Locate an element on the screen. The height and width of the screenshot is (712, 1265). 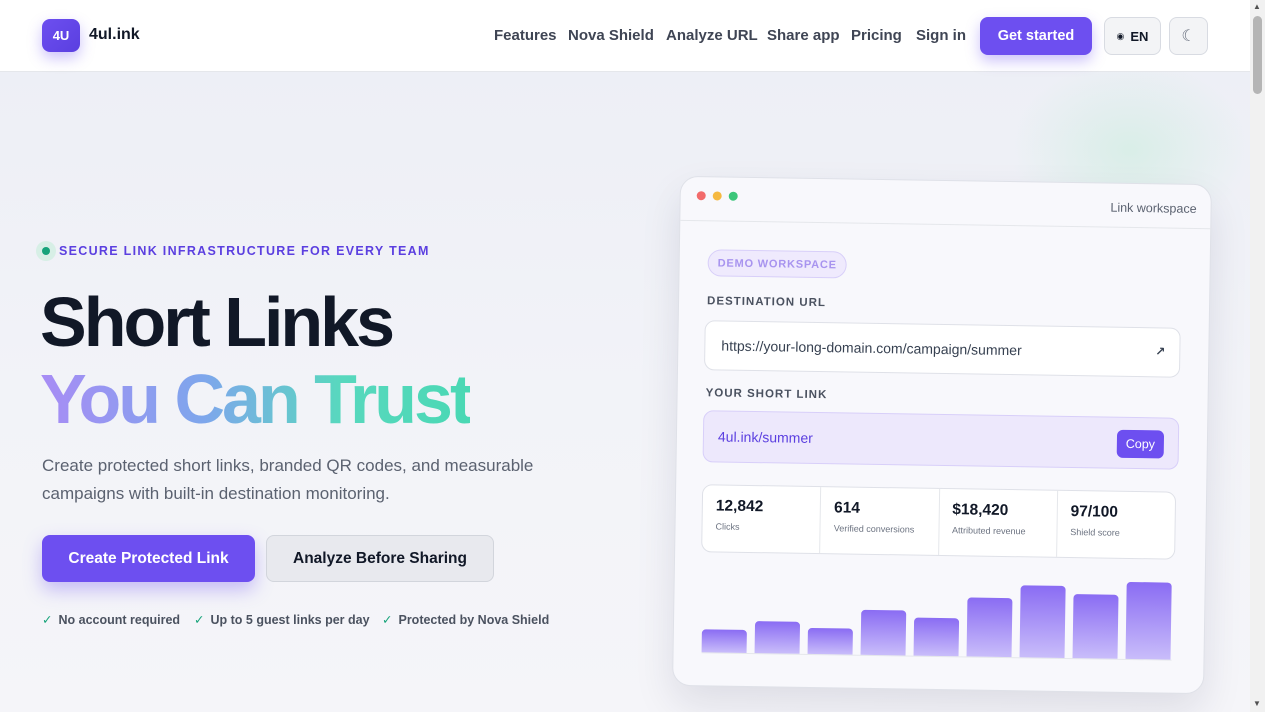
stat-label: Attributed revenue is located at coordinates (988, 531).